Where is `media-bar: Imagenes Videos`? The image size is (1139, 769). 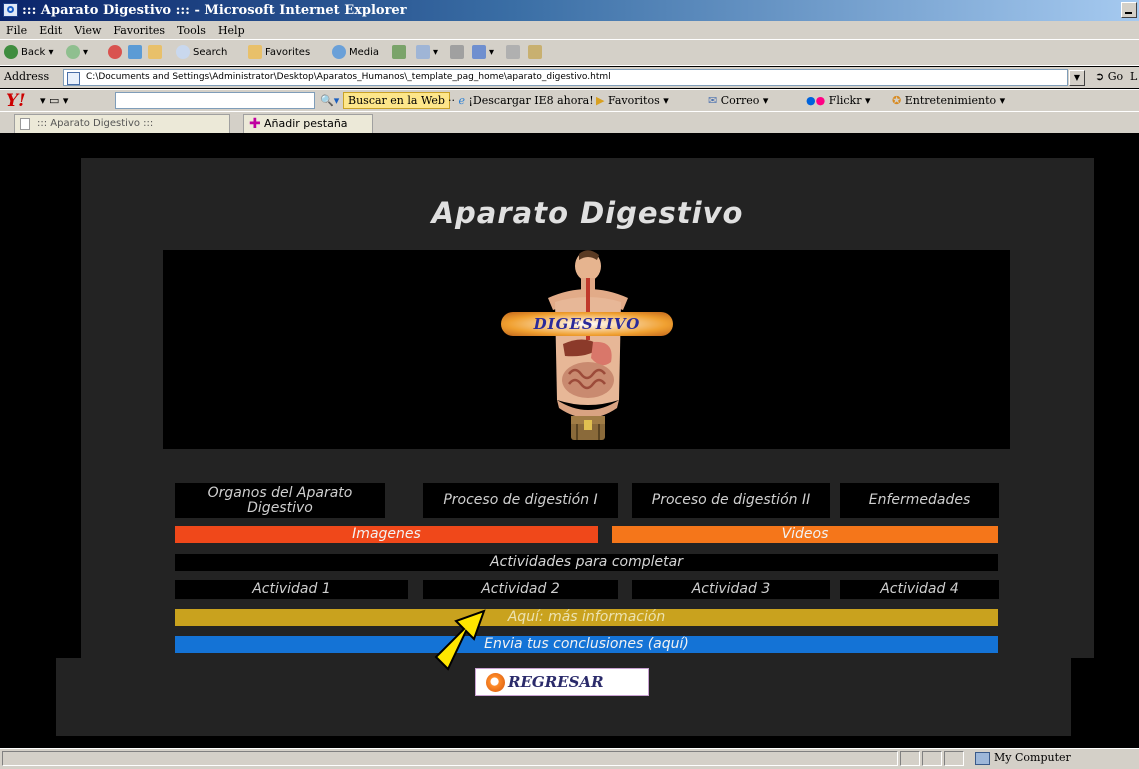 media-bar: Imagenes Videos is located at coordinates (586, 534).